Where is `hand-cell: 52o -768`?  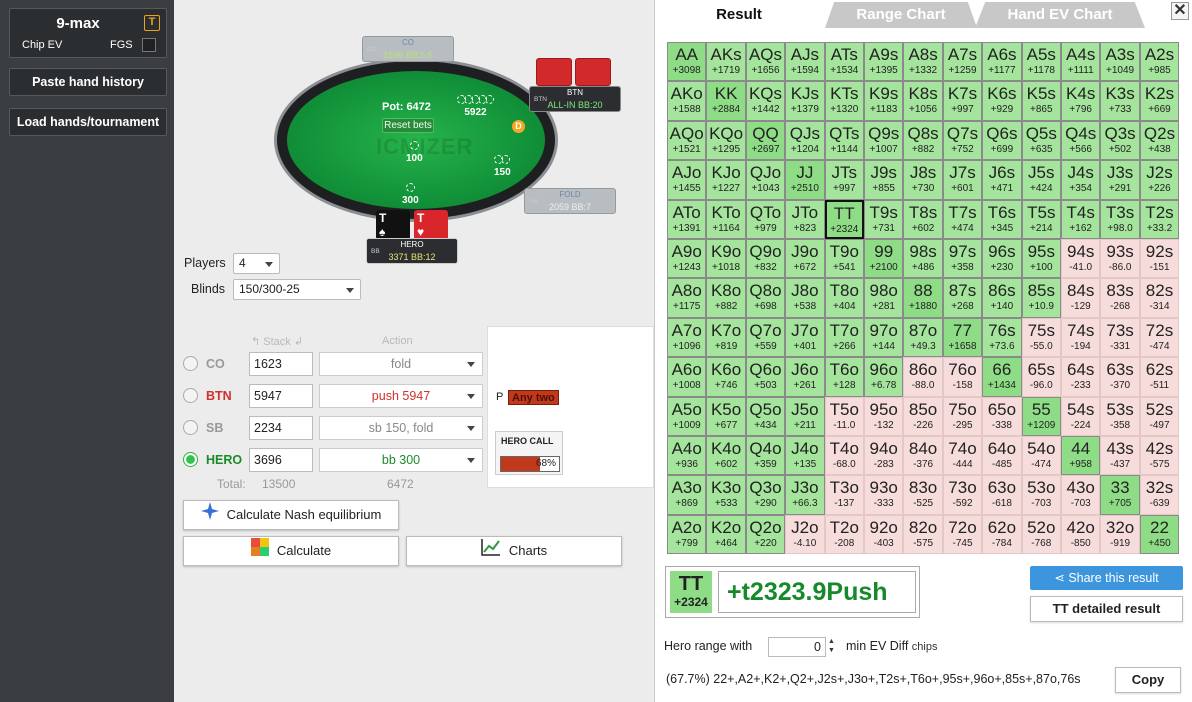 hand-cell: 52o -768 is located at coordinates (1041, 534).